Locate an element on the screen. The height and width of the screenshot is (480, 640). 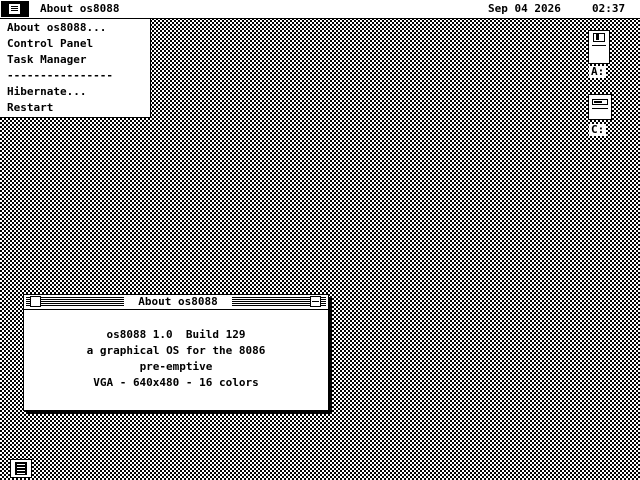
drive-c-label: C: is located at coordinates (598, 129).